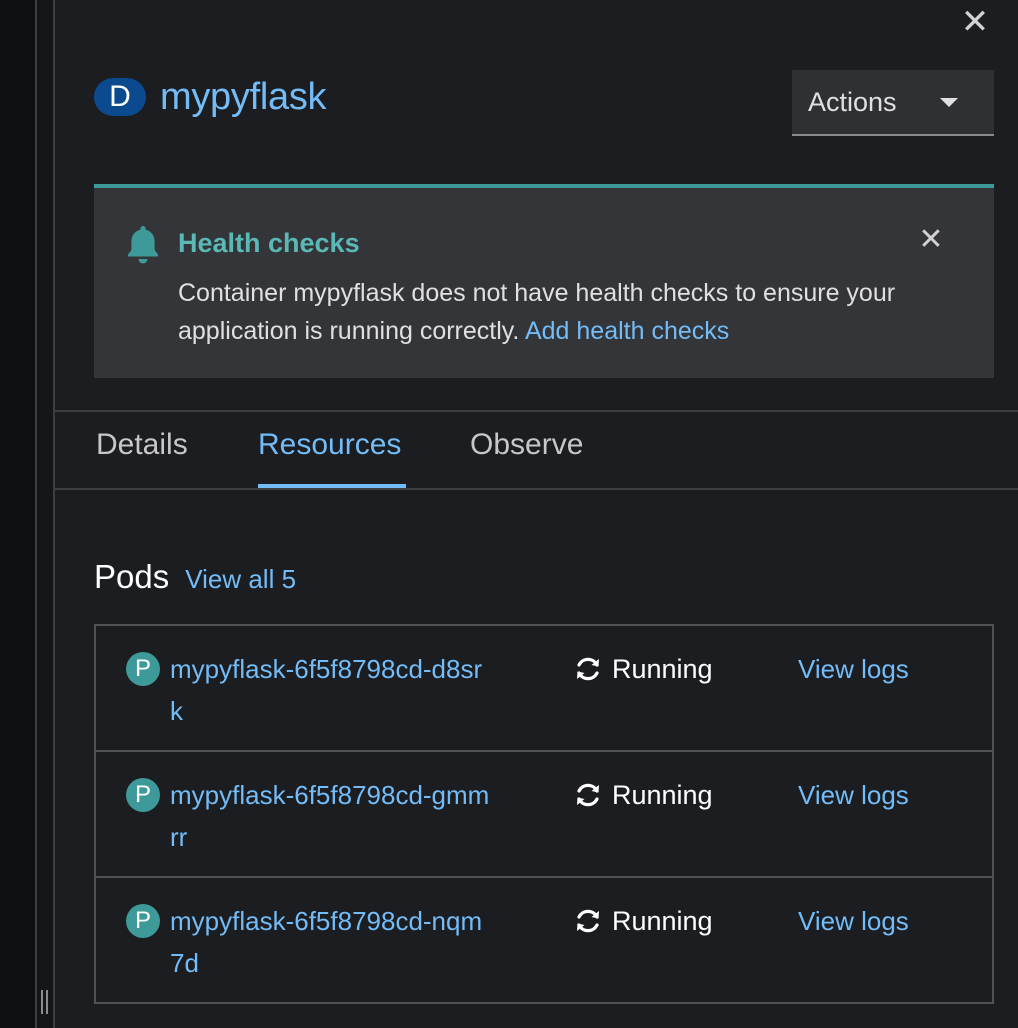 This screenshot has width=1018, height=1028. Describe the element at coordinates (931, 240) in the screenshot. I see `alert-close-icon: ✕` at that location.